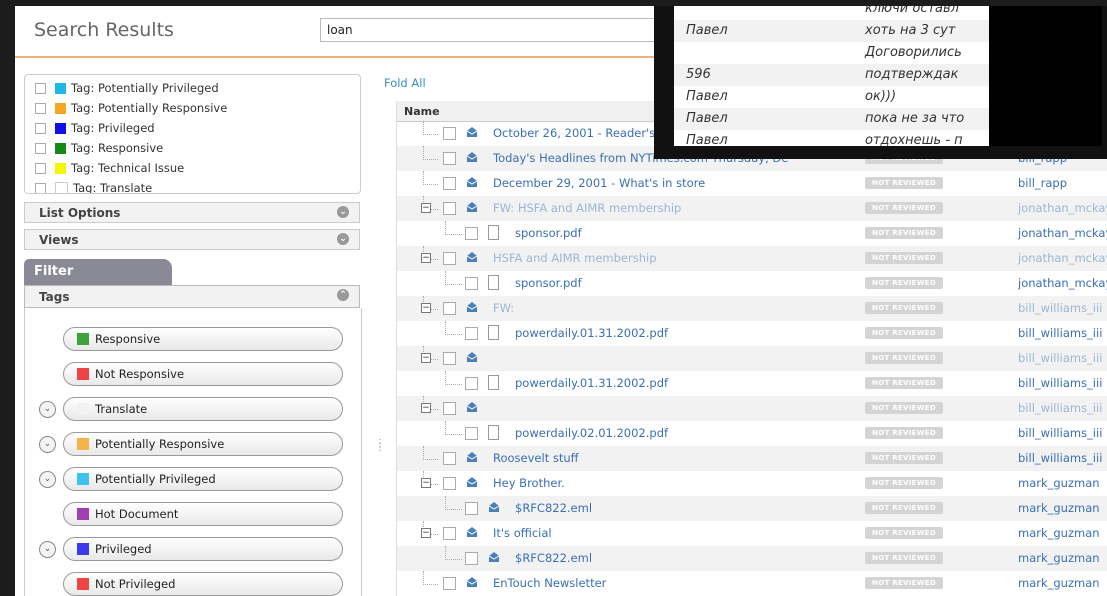 This screenshot has height=596, width=1107. What do you see at coordinates (574, 133) in the screenshot?
I see `row-subject-link: October 26, 2001 - Reader's` at bounding box center [574, 133].